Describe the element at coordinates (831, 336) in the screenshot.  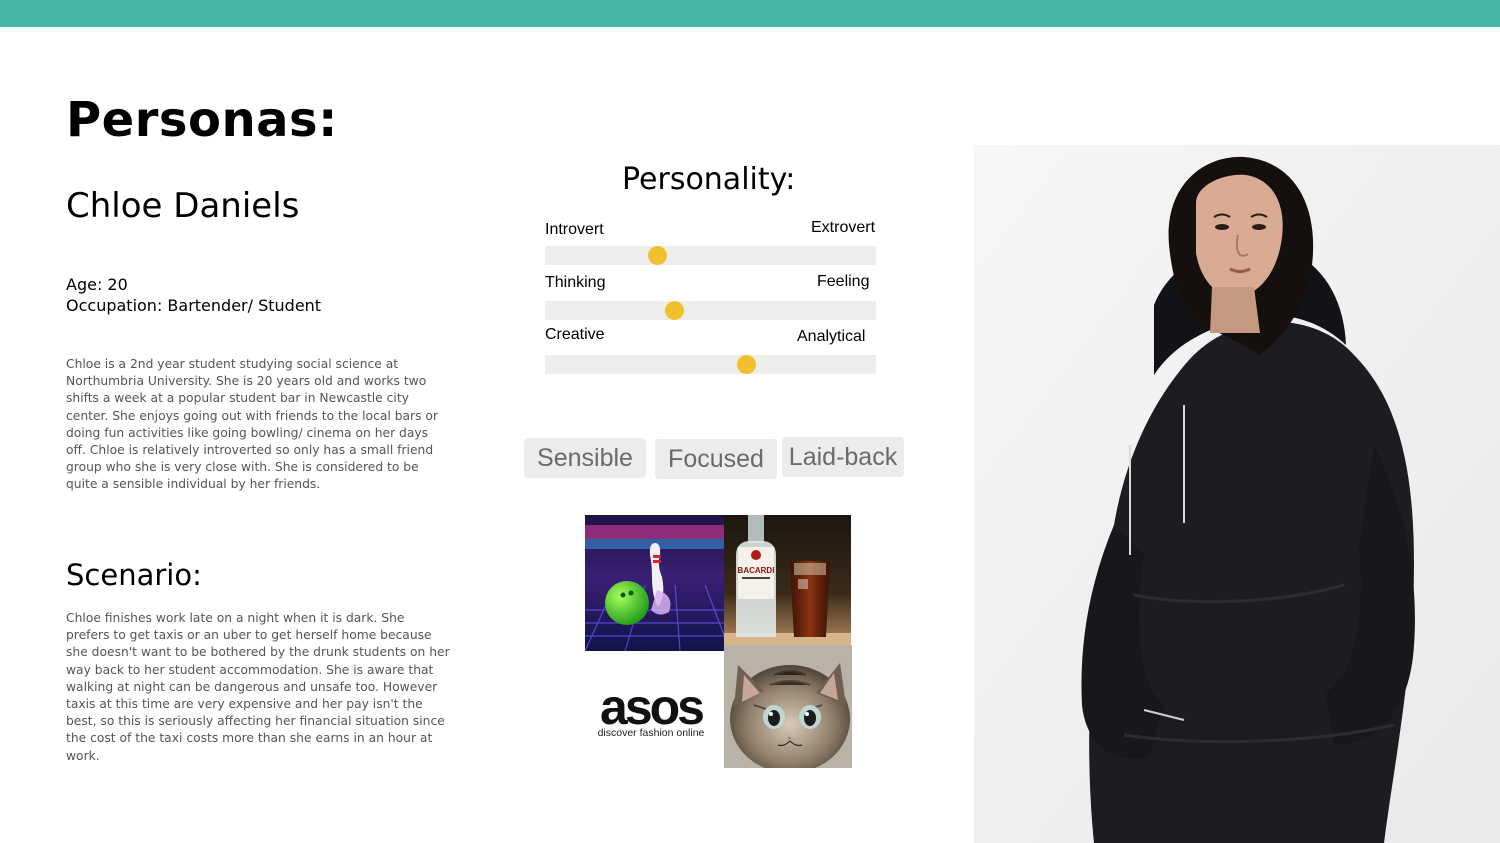
I see `trait-right-label: Analytical` at that location.